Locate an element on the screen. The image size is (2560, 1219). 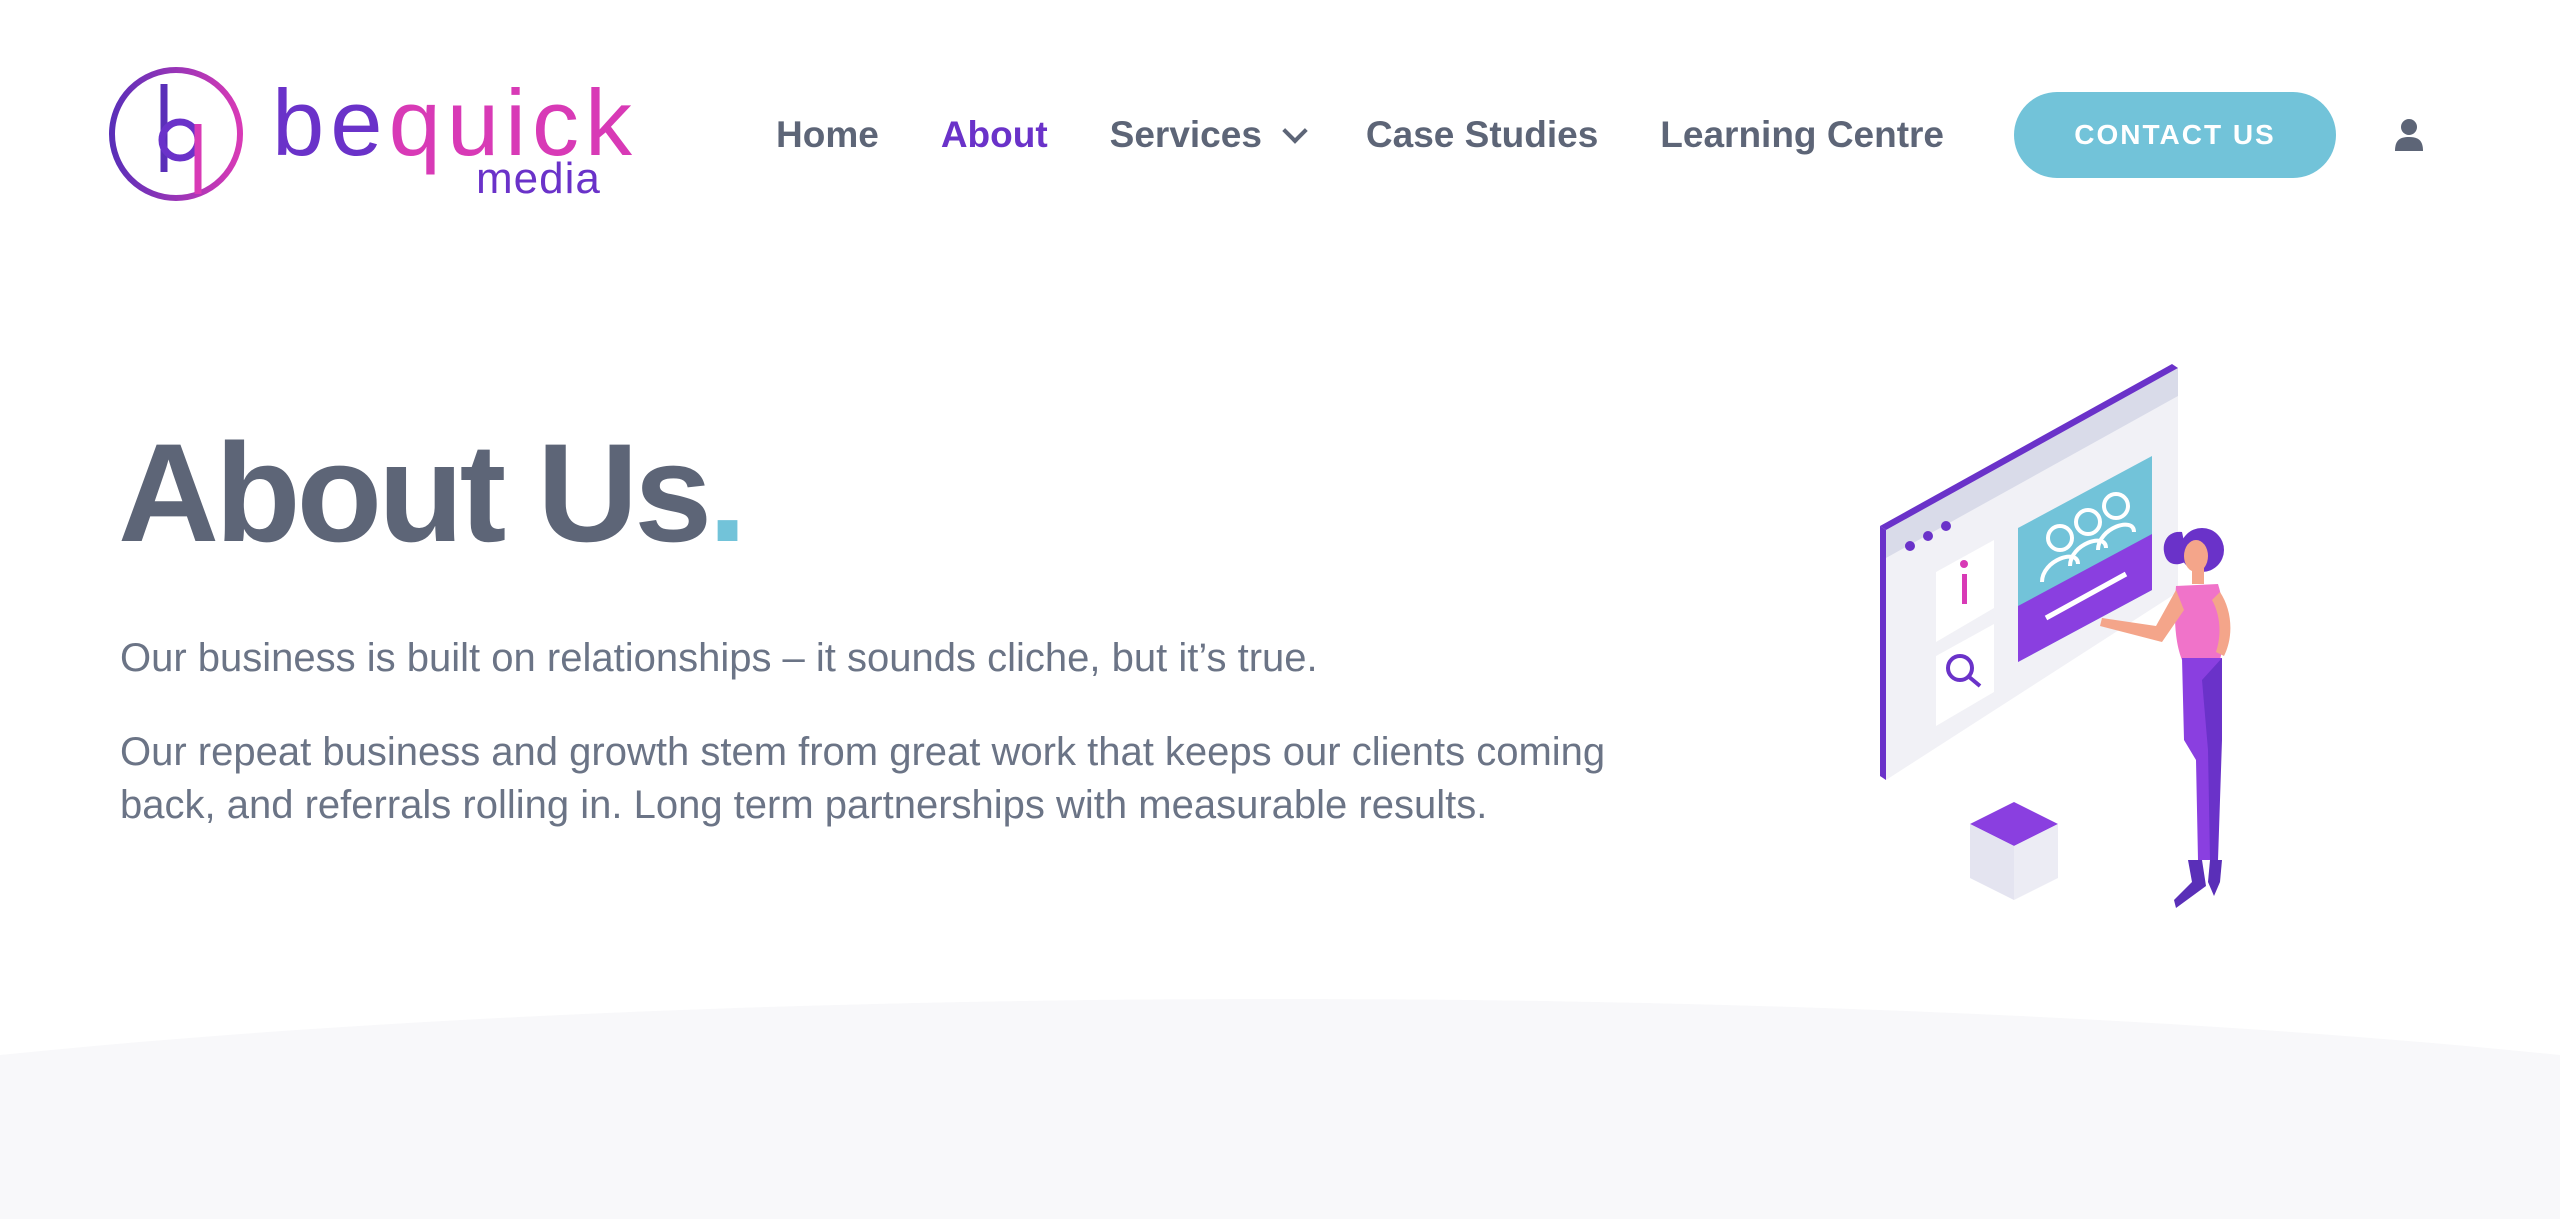
logo-media-text: media is located at coordinates (538, 178).